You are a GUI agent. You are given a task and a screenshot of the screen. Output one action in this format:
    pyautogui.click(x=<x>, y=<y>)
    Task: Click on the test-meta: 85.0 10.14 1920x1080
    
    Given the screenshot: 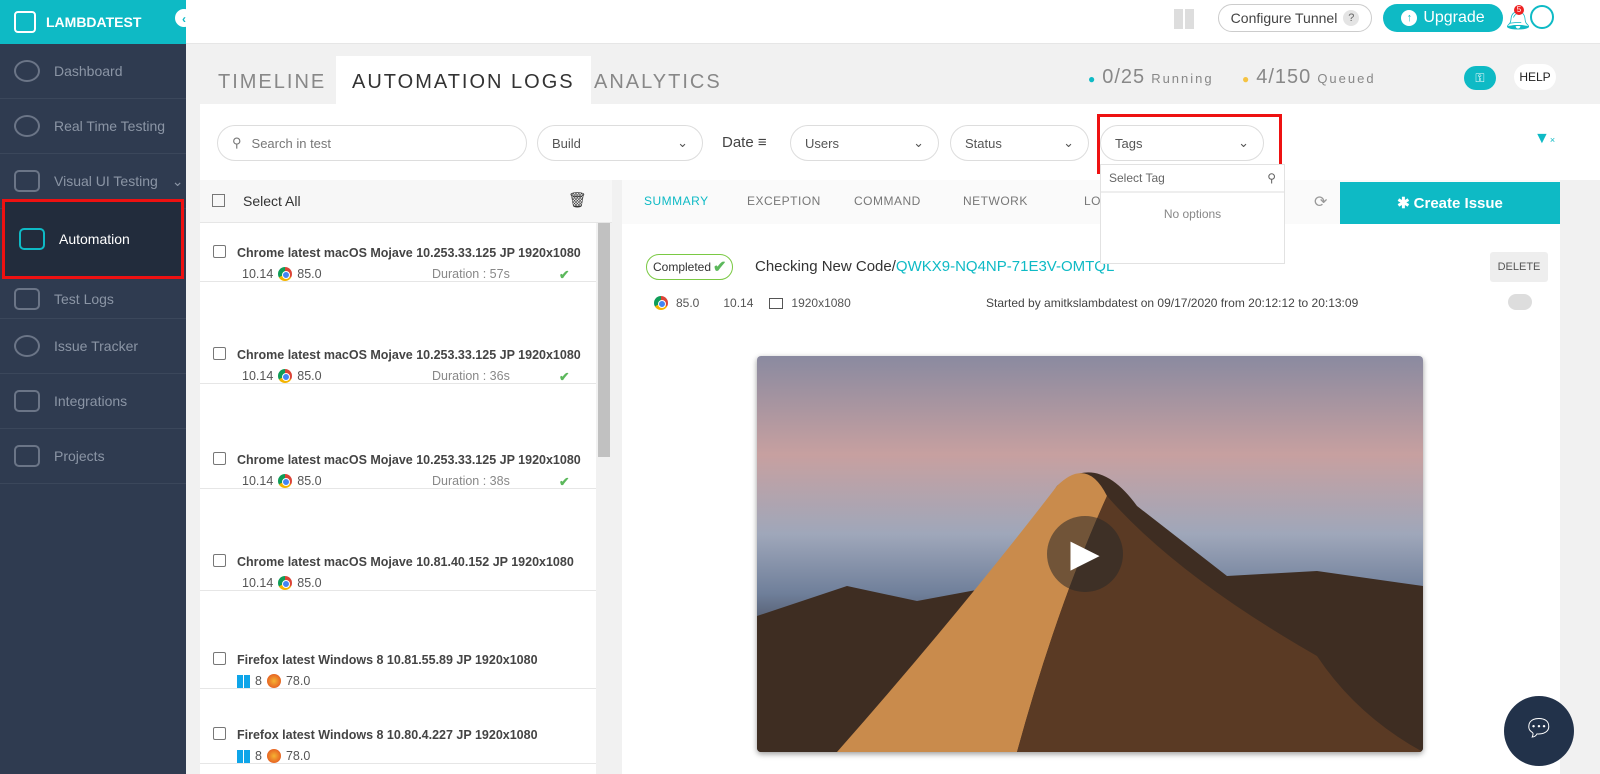 What is the action you would take?
    pyautogui.click(x=752, y=303)
    